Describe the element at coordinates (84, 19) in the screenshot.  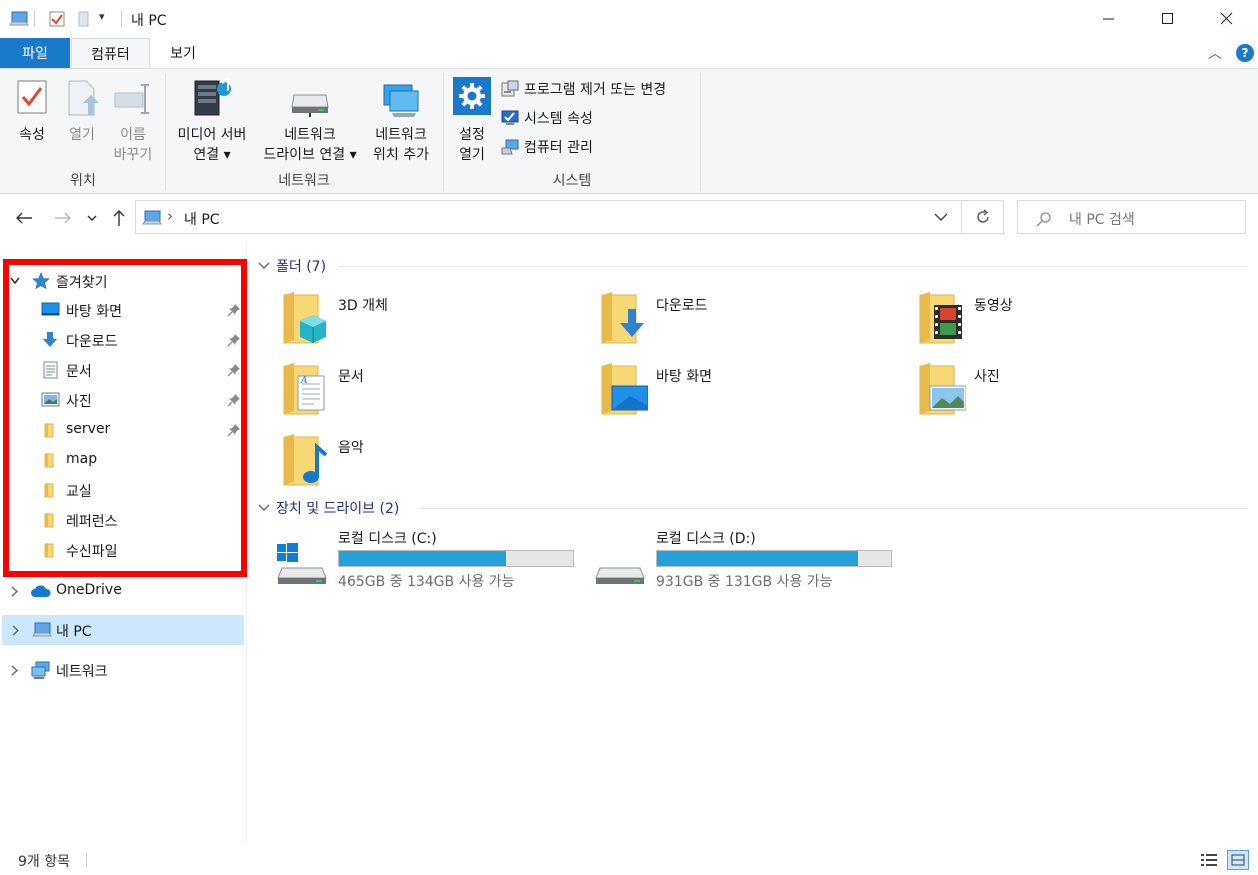
I see `new-folder-icon` at that location.